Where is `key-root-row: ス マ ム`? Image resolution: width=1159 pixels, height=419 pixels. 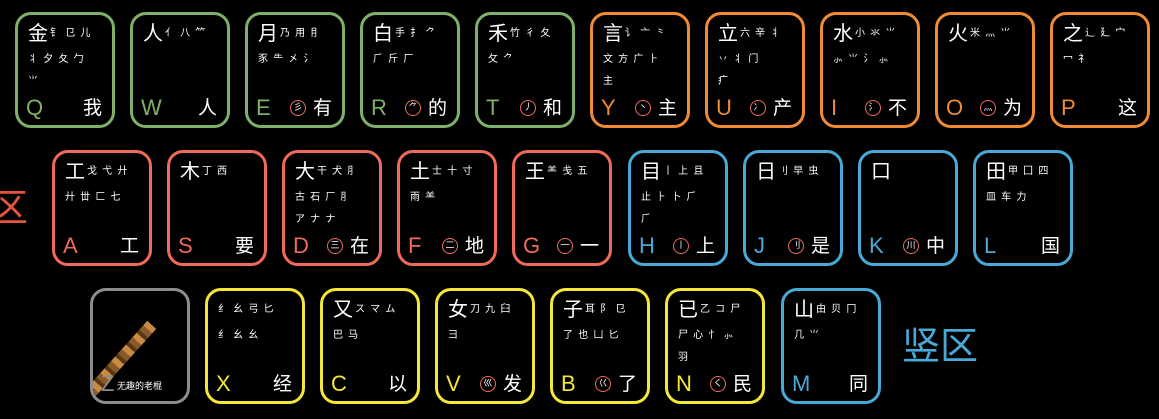
key-root-row: ス マ ム is located at coordinates (376, 309).